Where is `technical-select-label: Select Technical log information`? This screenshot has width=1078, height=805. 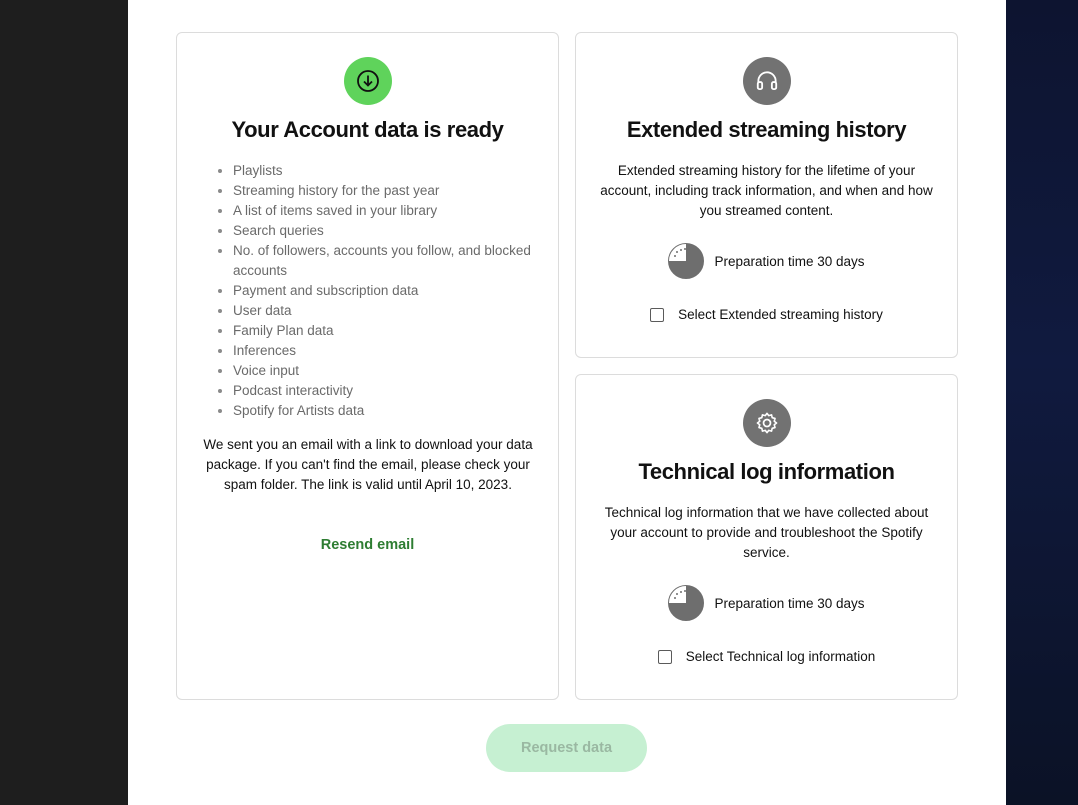 technical-select-label: Select Technical log information is located at coordinates (781, 656).